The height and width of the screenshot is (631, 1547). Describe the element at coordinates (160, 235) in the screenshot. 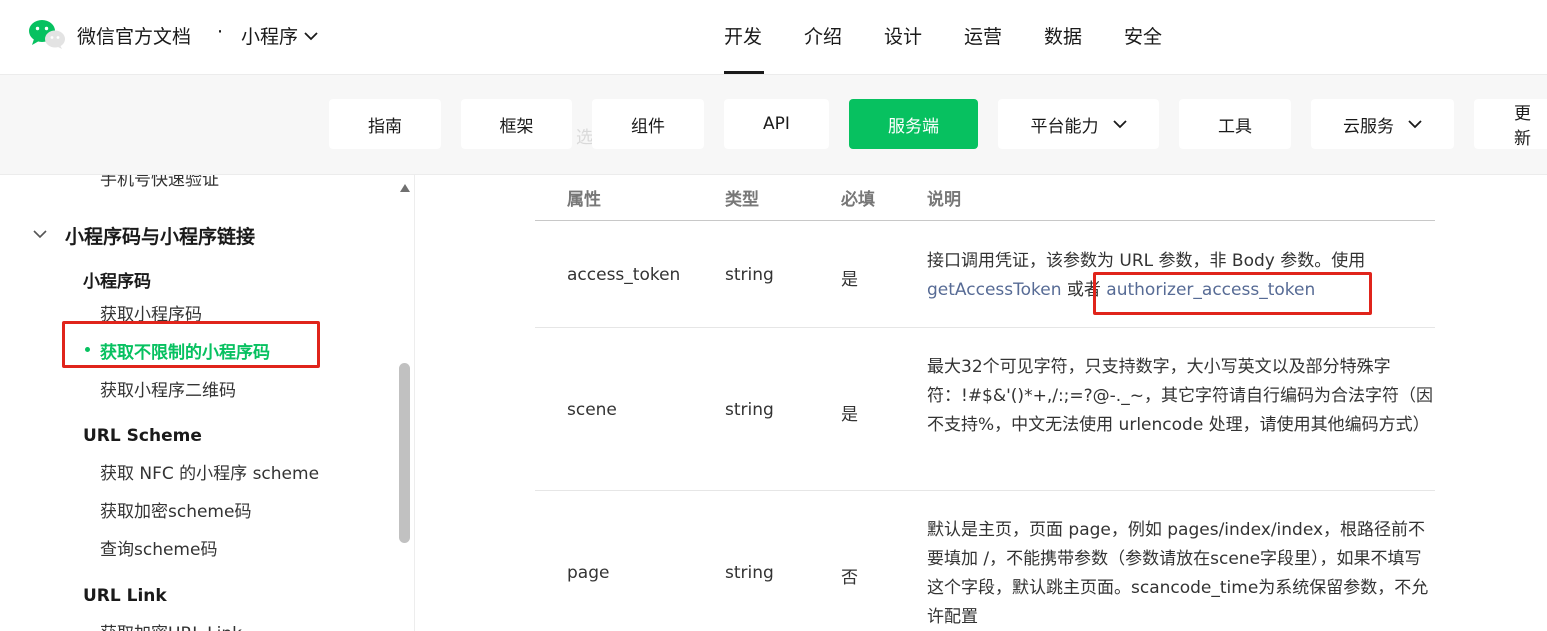

I see `sidebar-group-title: 小程序码与小程序链接` at that location.